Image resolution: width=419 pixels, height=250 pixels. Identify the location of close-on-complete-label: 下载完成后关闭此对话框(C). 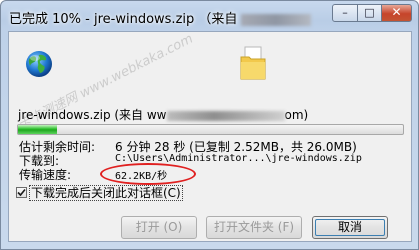
(106, 193).